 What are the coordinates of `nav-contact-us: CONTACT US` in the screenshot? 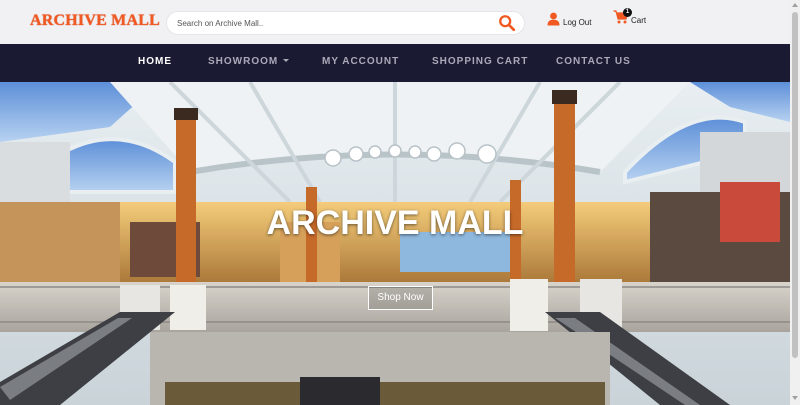 It's located at (593, 61).